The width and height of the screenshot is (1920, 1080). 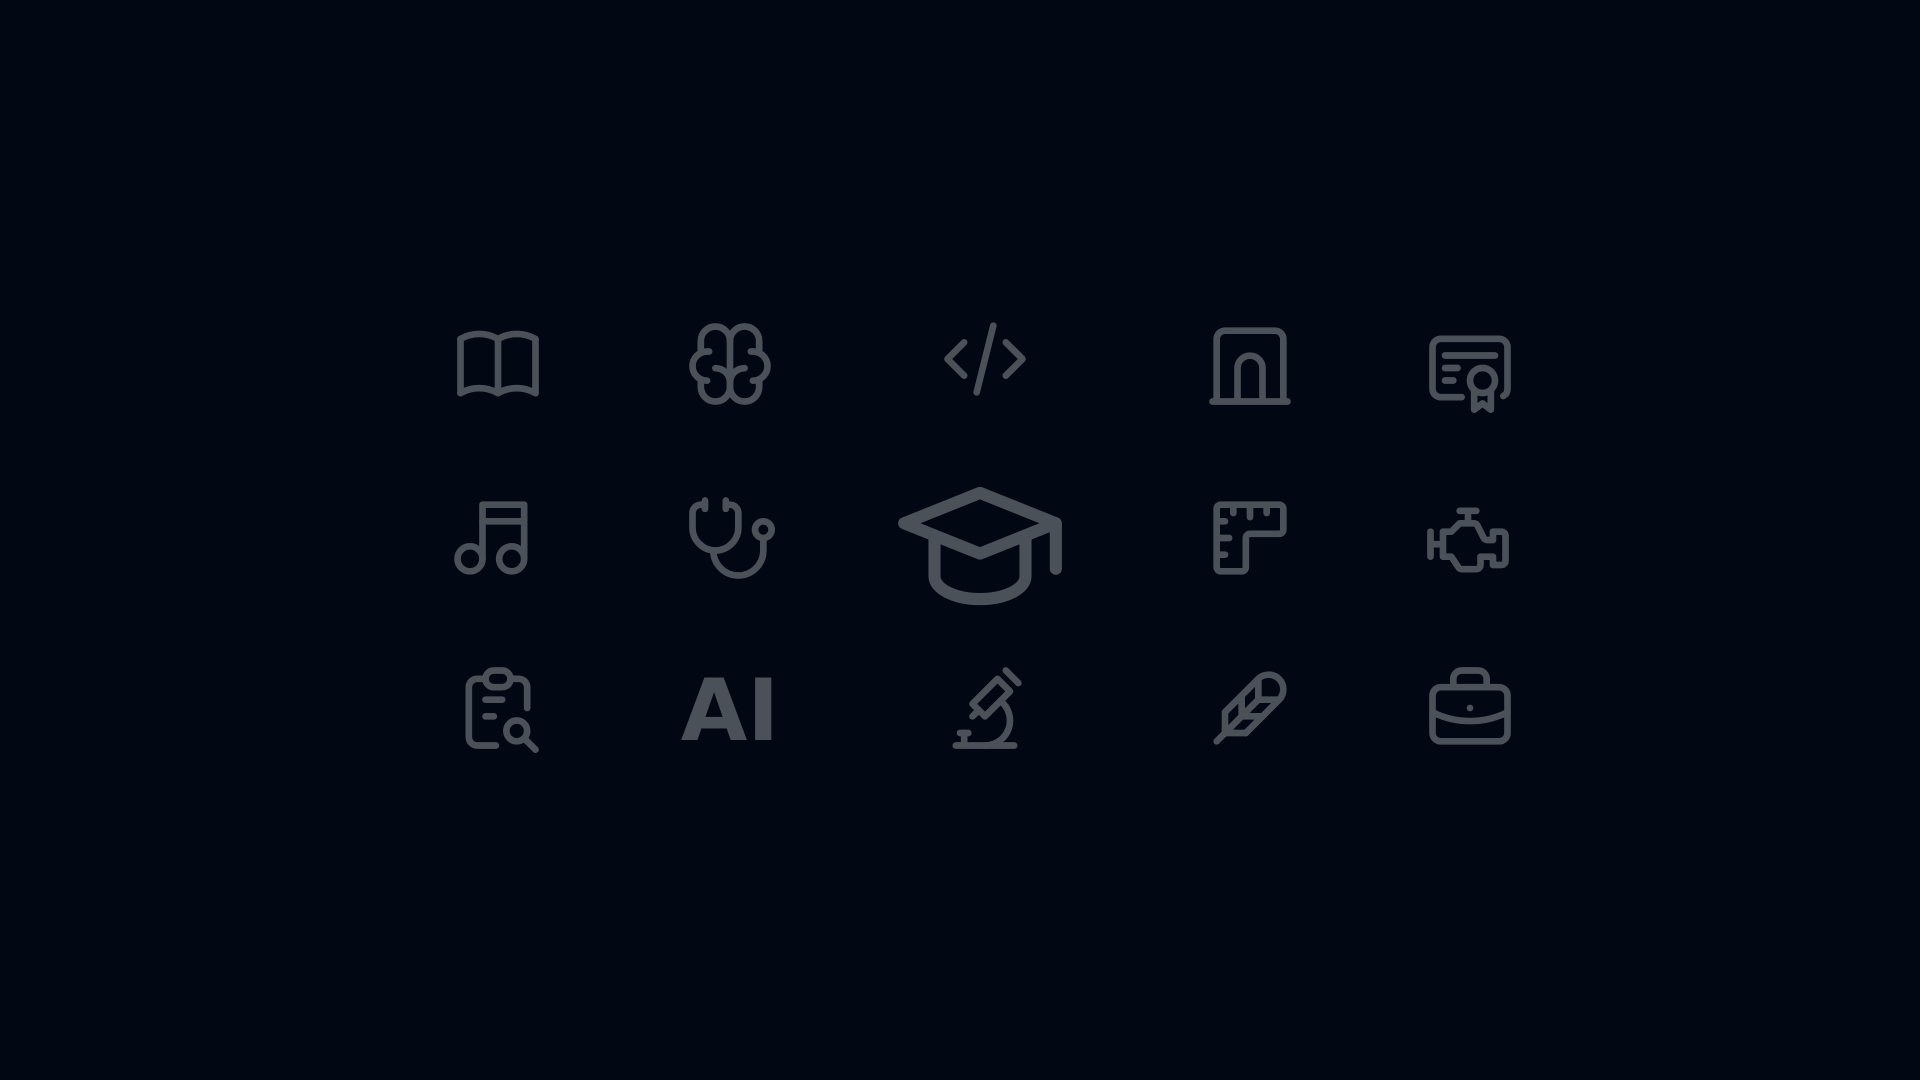 I want to click on code-icon, so click(x=985, y=359).